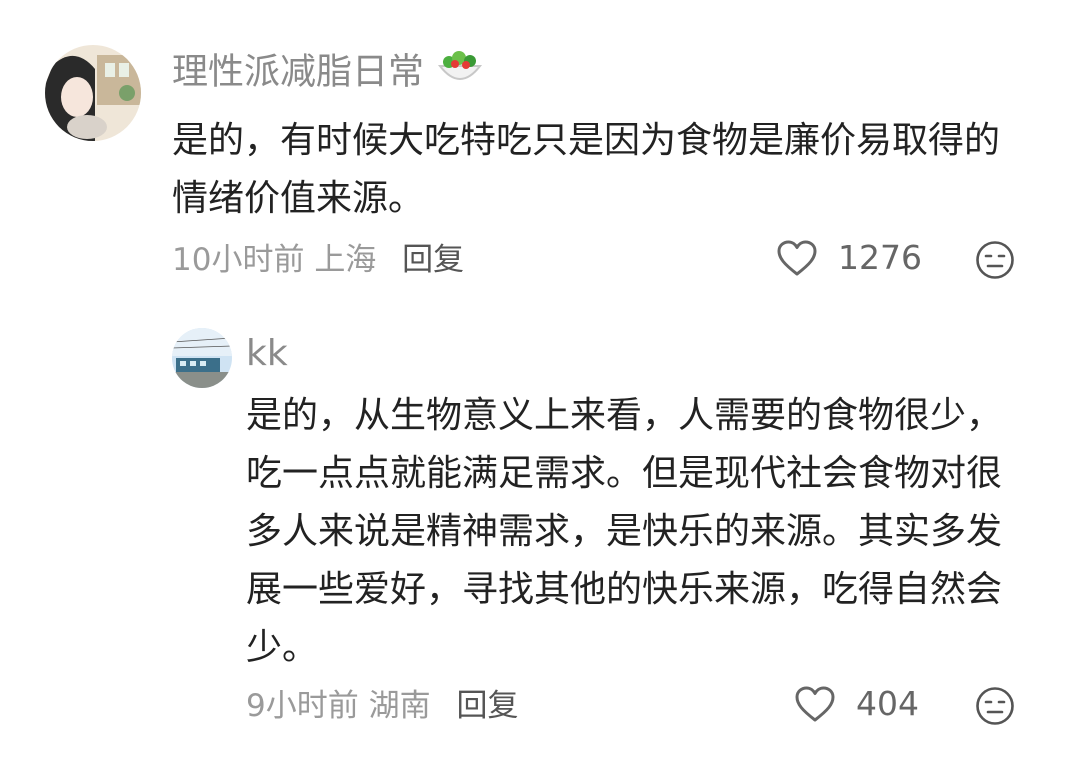 Image resolution: width=1080 pixels, height=770 pixels. I want to click on comment-time: 10小时前, so click(238, 260).